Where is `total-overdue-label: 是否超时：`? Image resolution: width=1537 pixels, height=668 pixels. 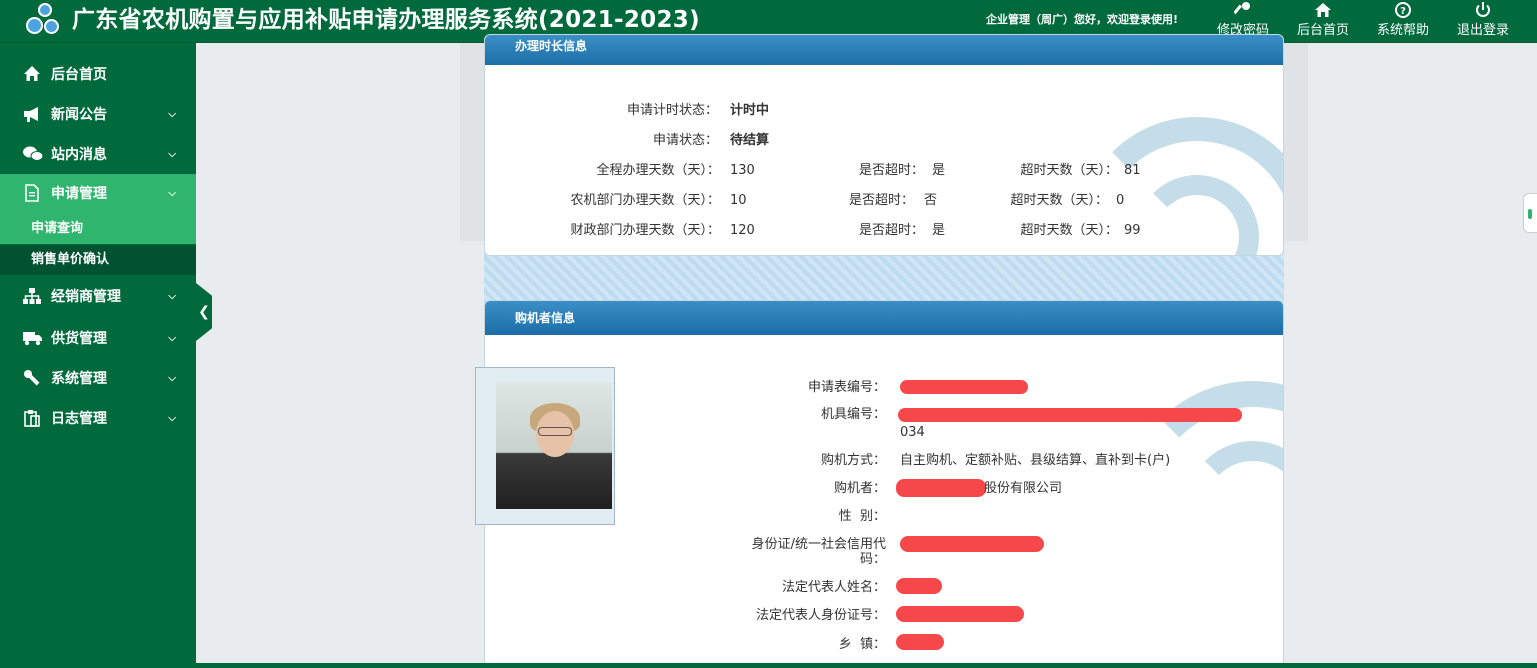
total-overdue-label: 是否超时： is located at coordinates (891, 170).